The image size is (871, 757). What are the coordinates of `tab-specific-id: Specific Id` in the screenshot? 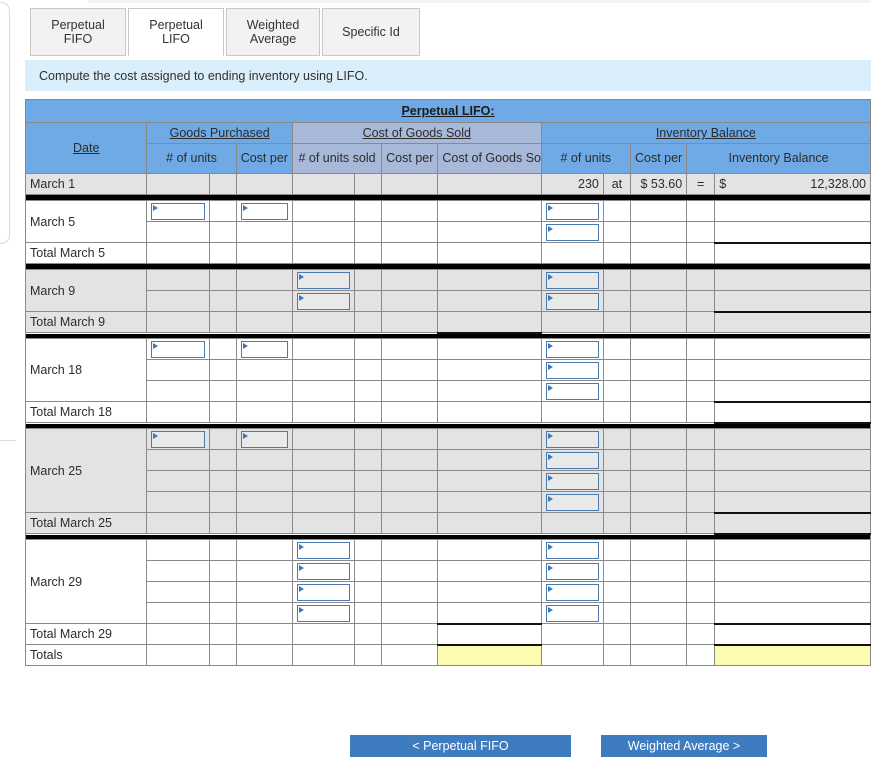 It's located at (371, 32).